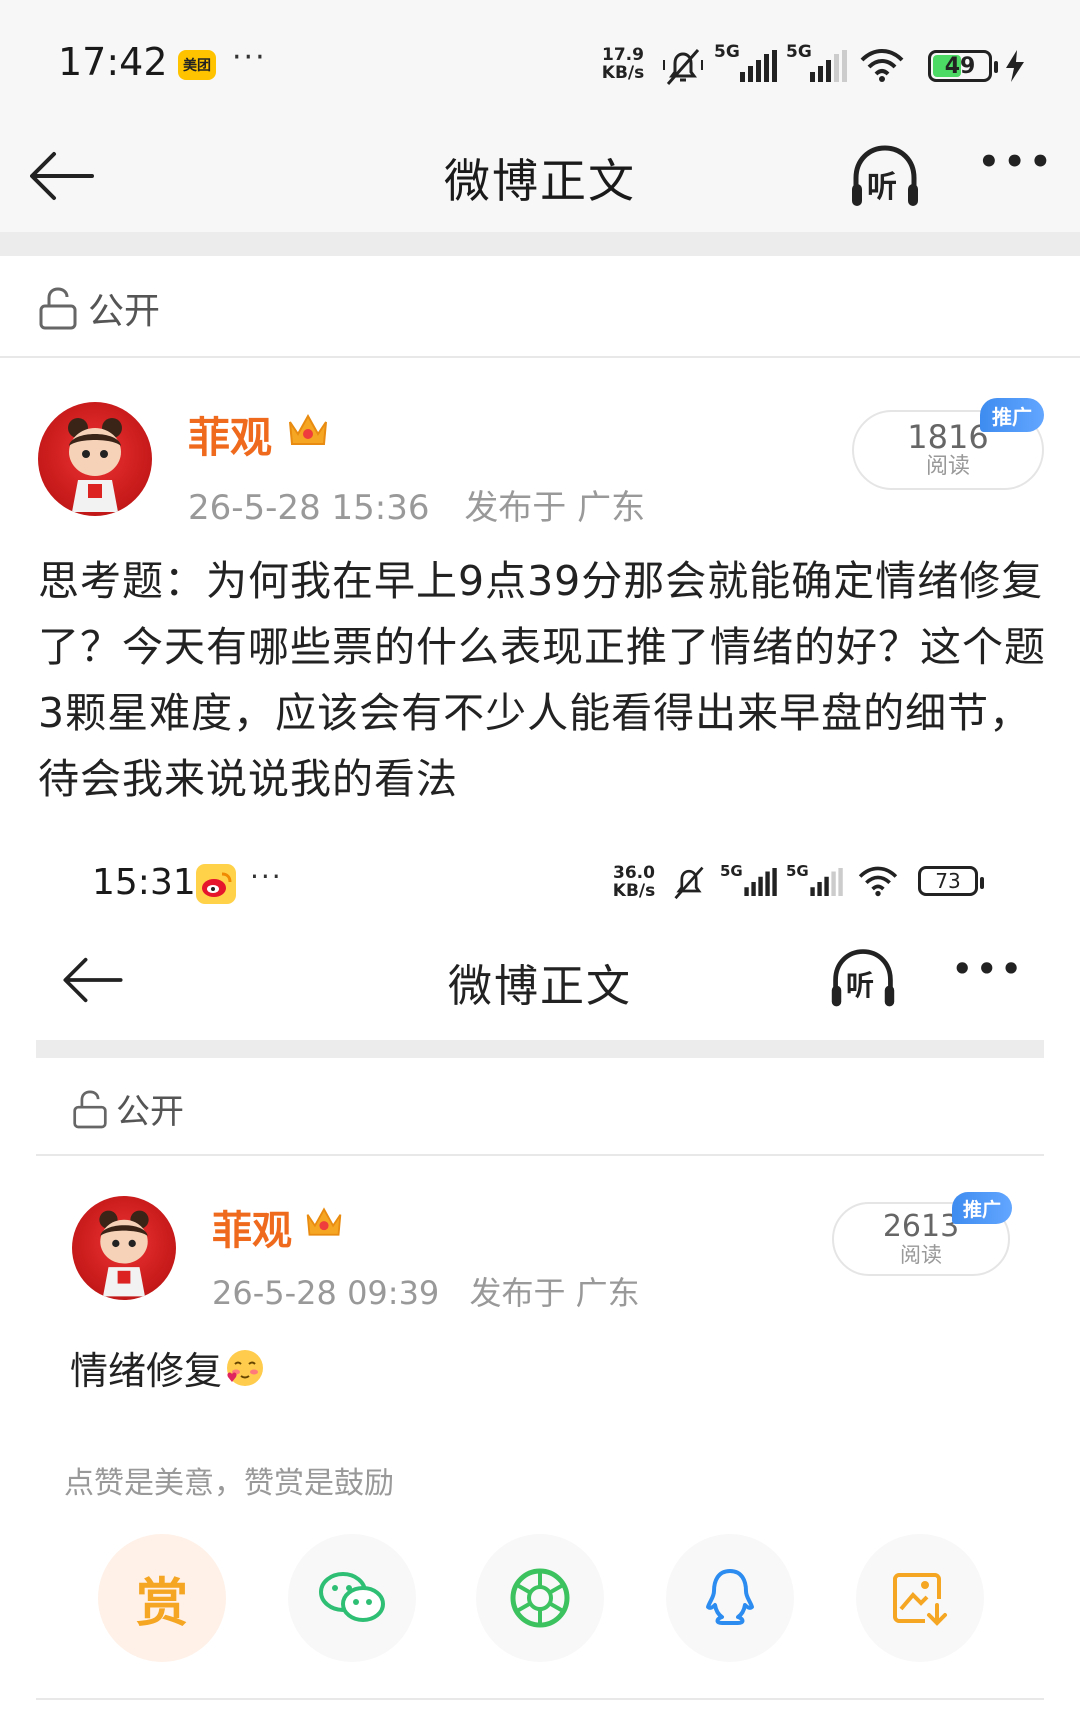  Describe the element at coordinates (230, 434) in the screenshot. I see `author-name: 菲观` at that location.